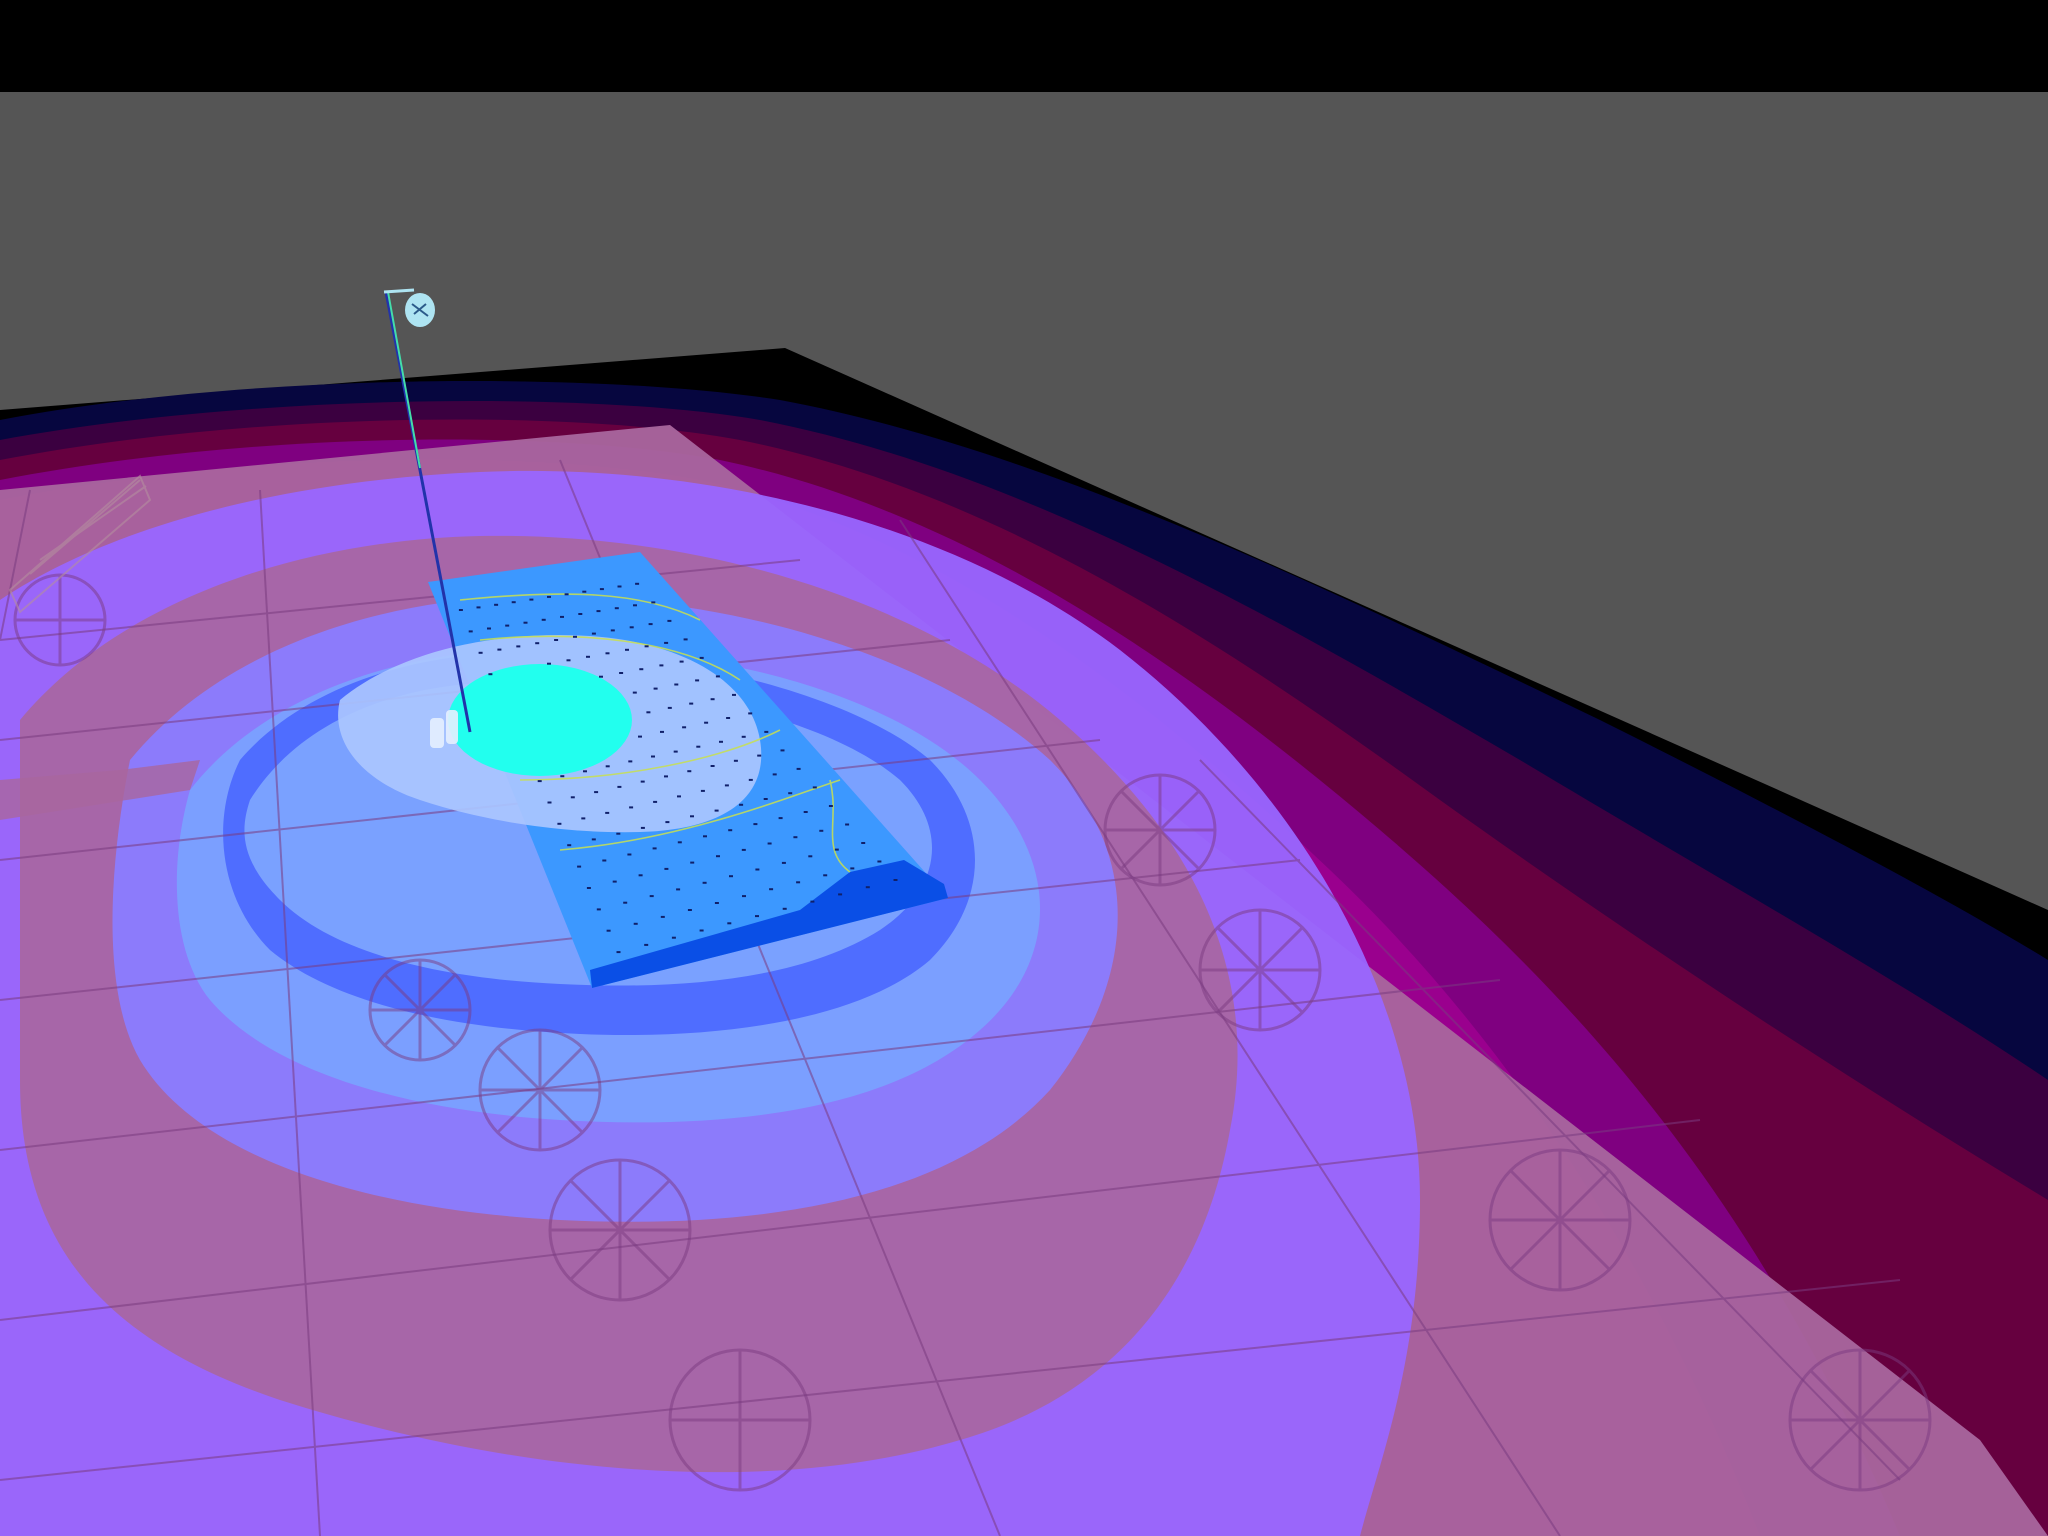 The width and height of the screenshot is (2048, 1536). I want to click on top-bar, so click(1024, 46).